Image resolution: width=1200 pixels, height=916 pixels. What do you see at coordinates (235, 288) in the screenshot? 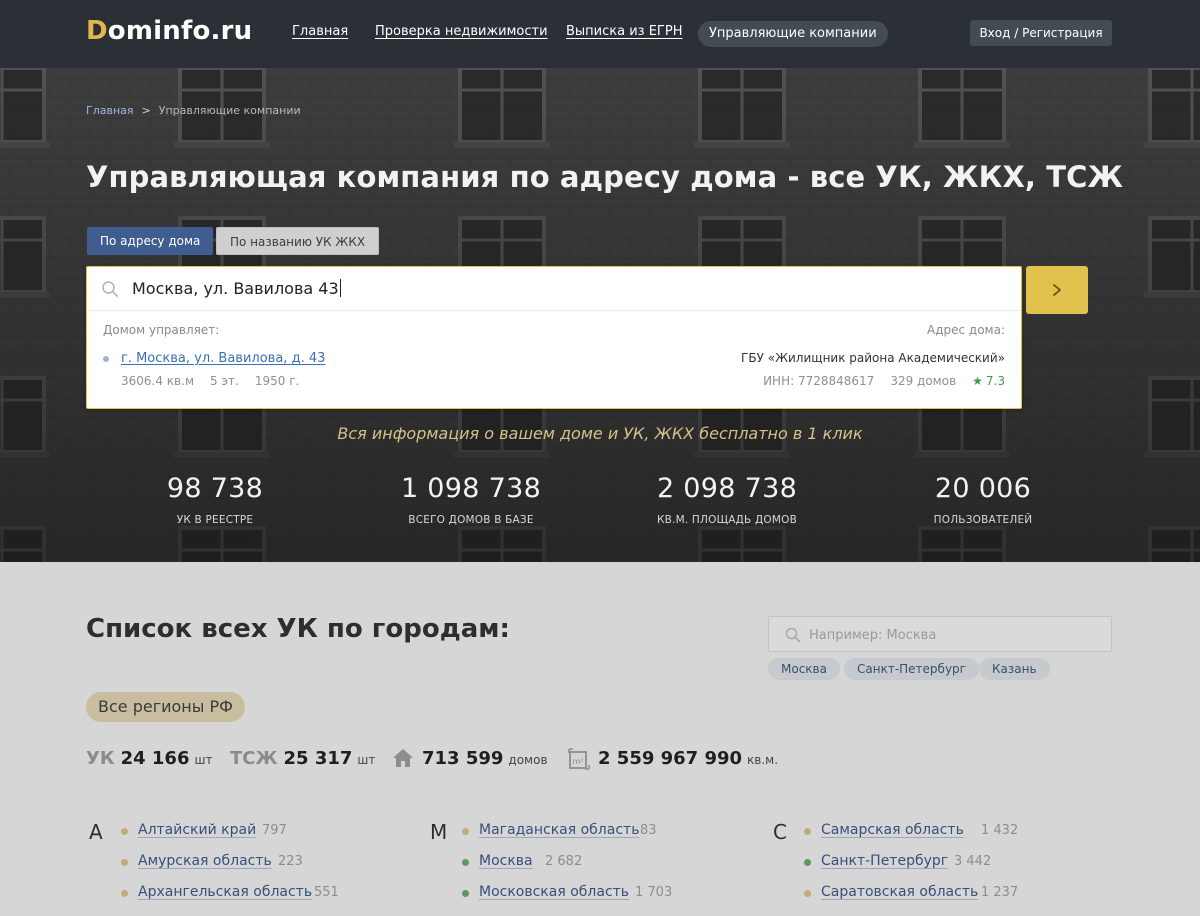
I see `search-query: Москва, ул. Вавилова 43` at bounding box center [235, 288].